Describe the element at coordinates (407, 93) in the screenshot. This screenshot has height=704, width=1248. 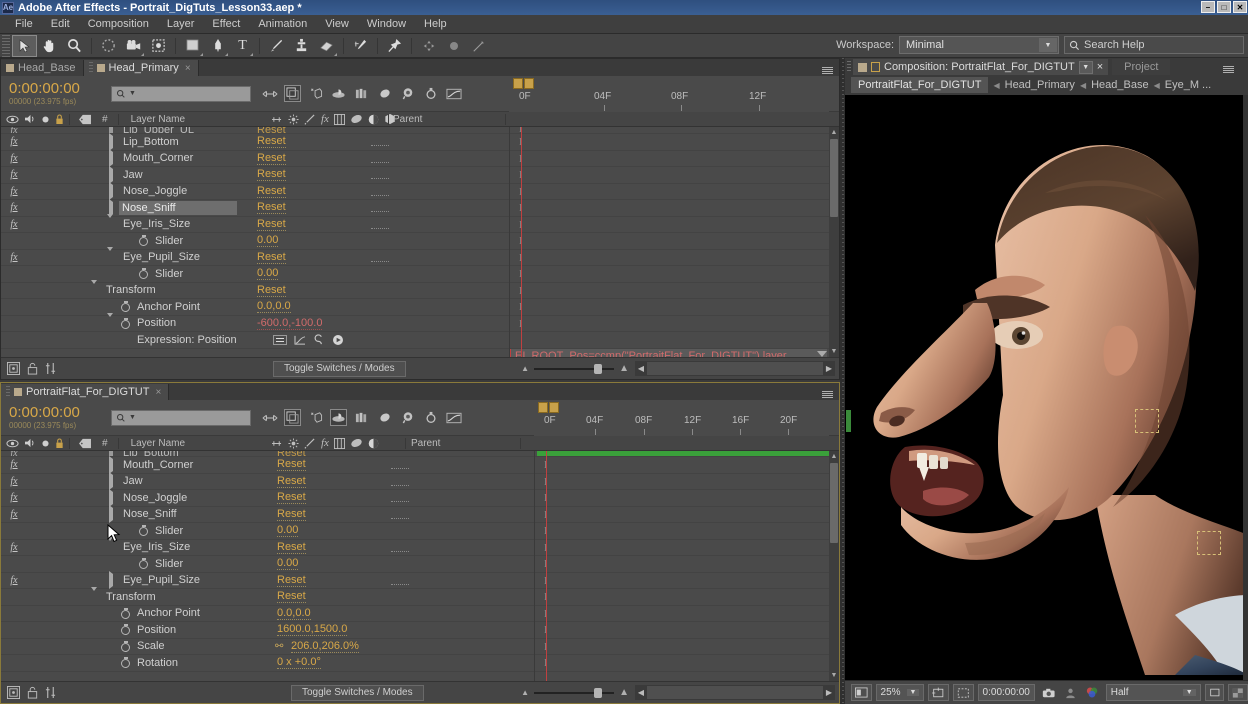
I see `brainstorm-icon` at that location.